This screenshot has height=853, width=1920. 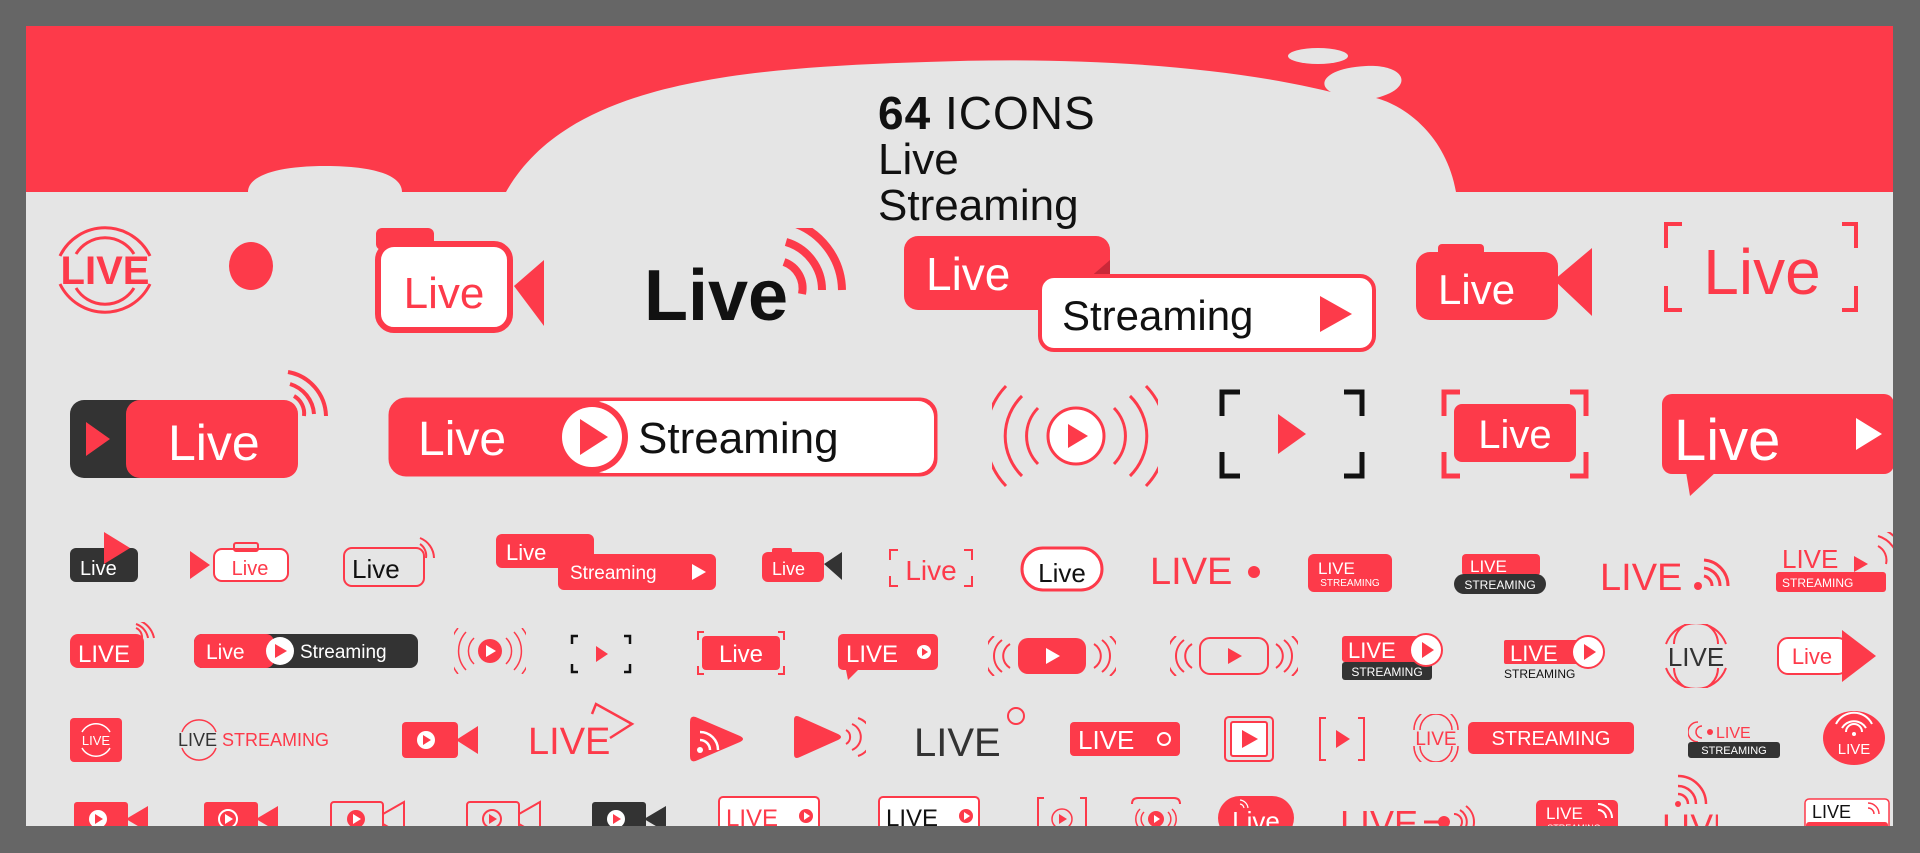 What do you see at coordinates (96, 740) in the screenshot?
I see `live-square-concentric-icon: LIVE` at bounding box center [96, 740].